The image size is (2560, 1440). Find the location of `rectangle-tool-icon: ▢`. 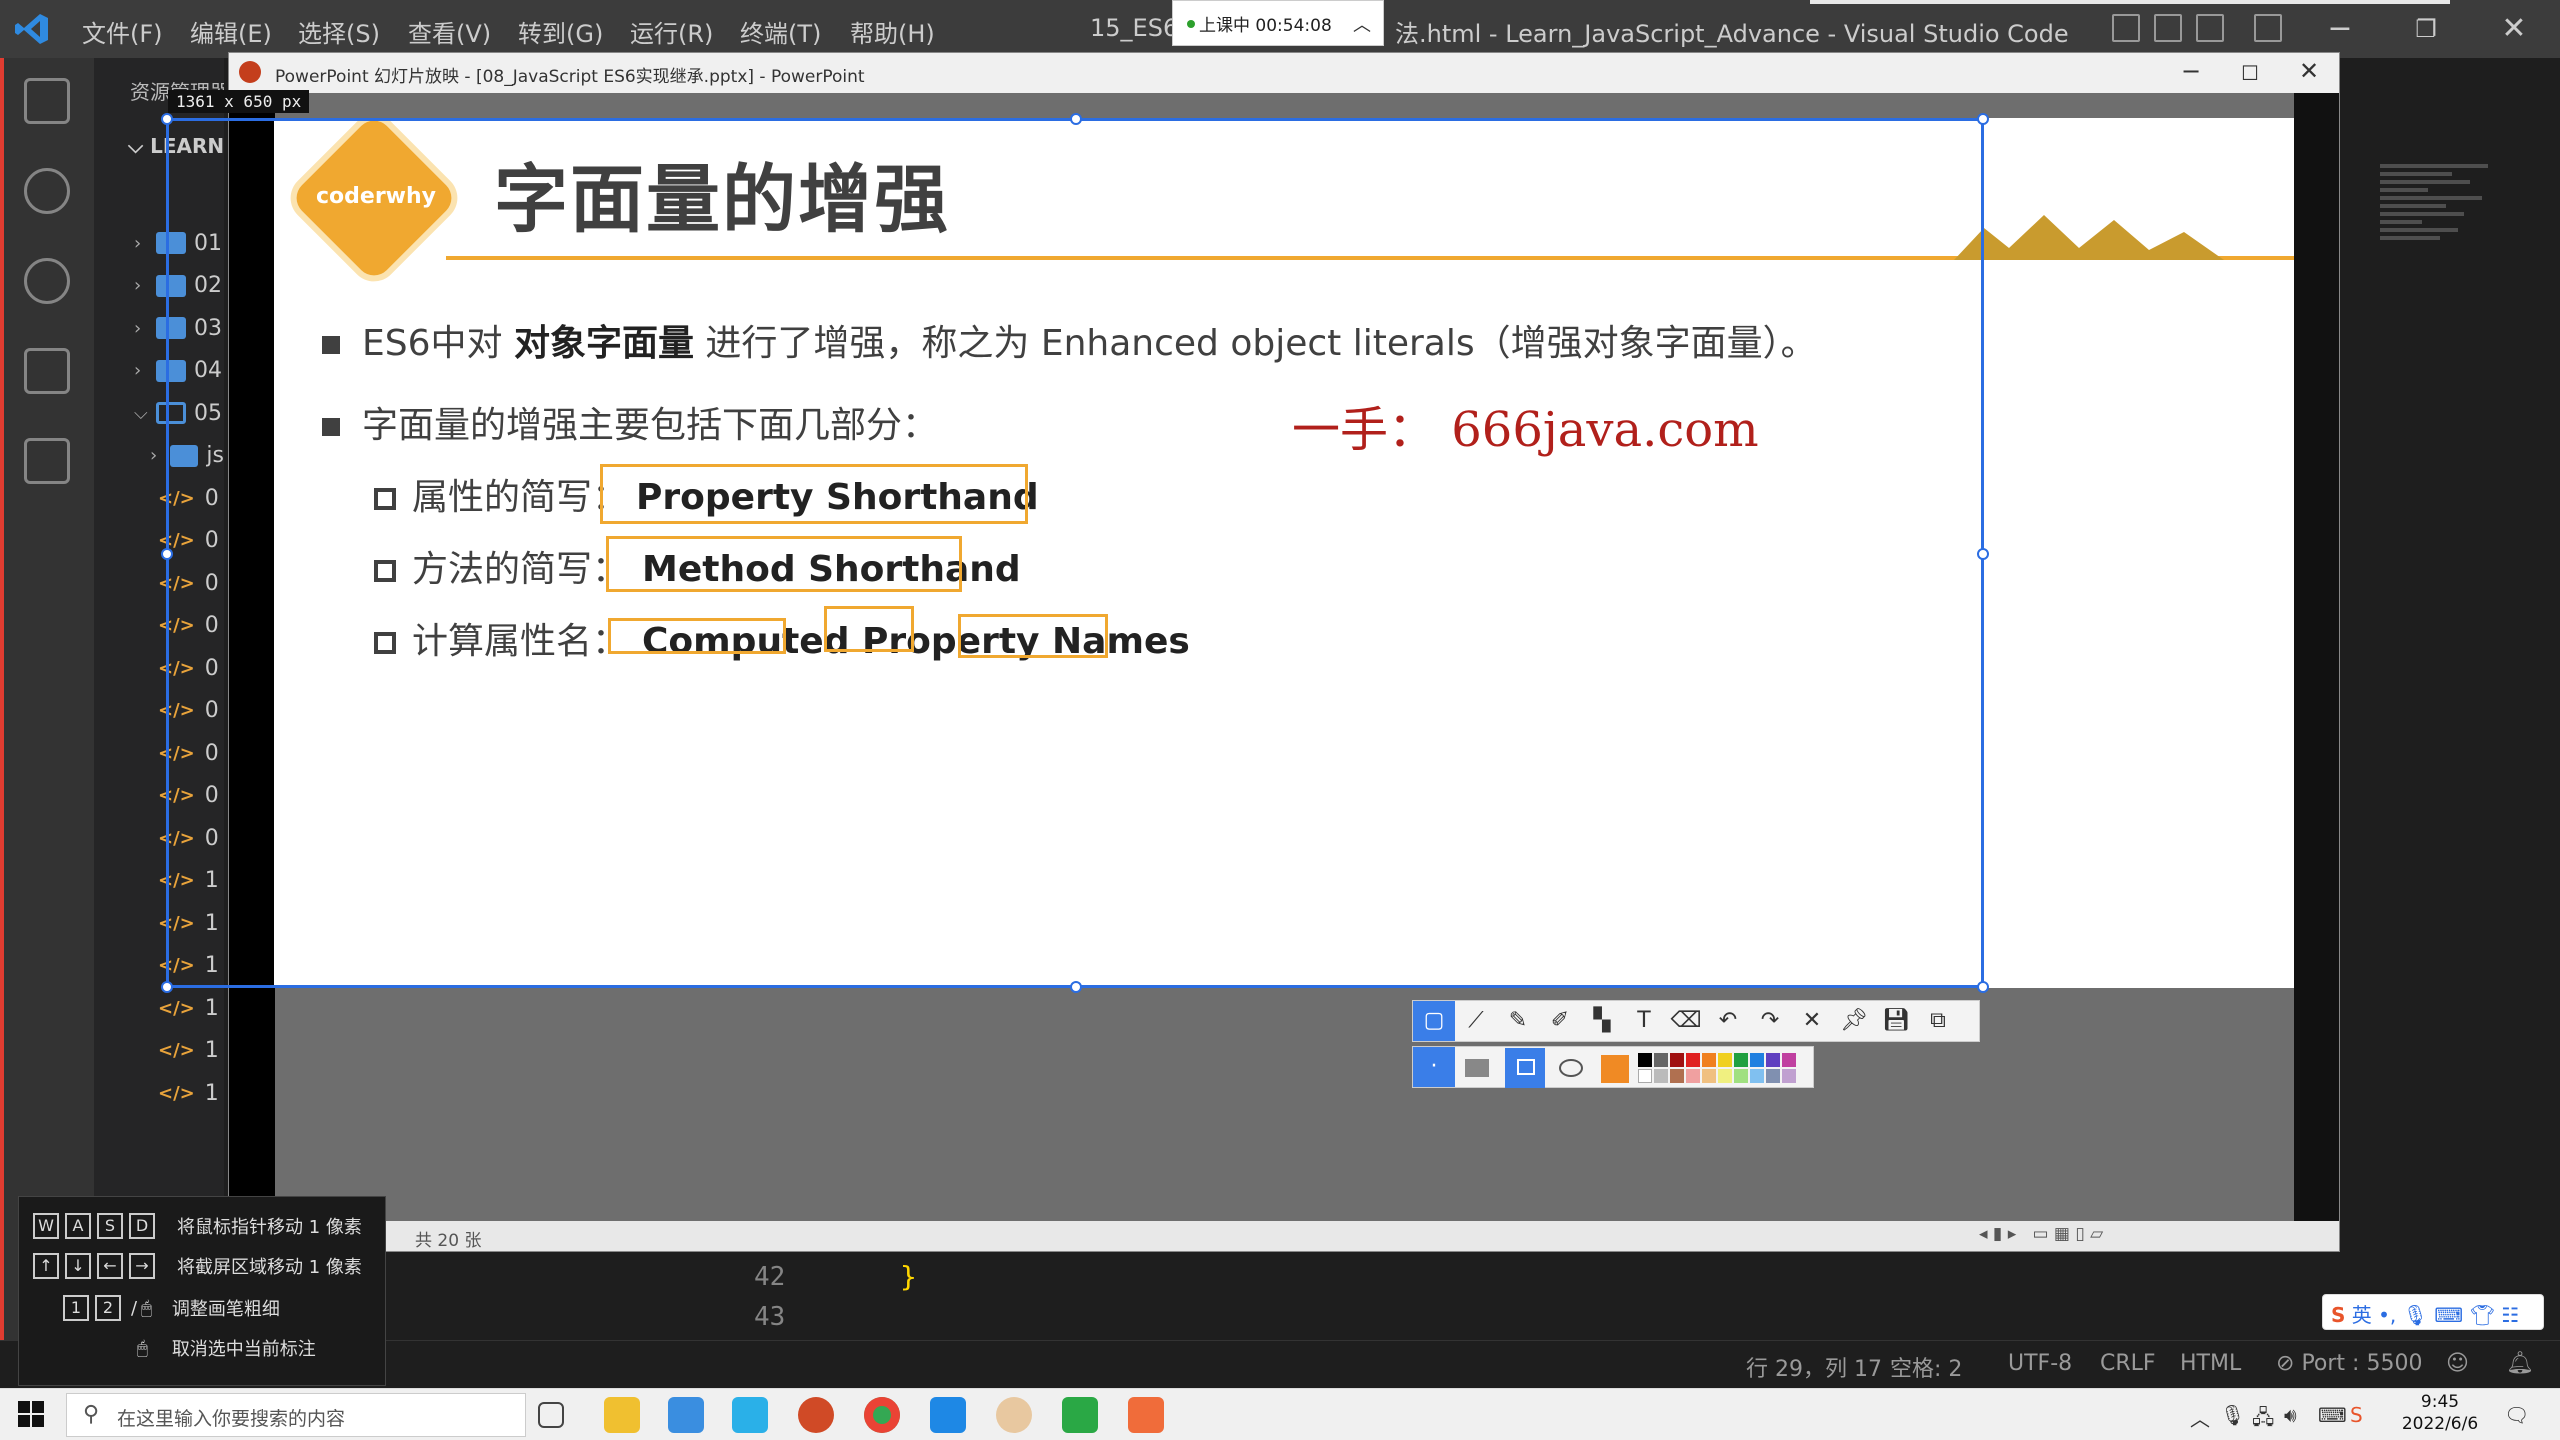

rectangle-tool-icon: ▢ is located at coordinates (1434, 1021).